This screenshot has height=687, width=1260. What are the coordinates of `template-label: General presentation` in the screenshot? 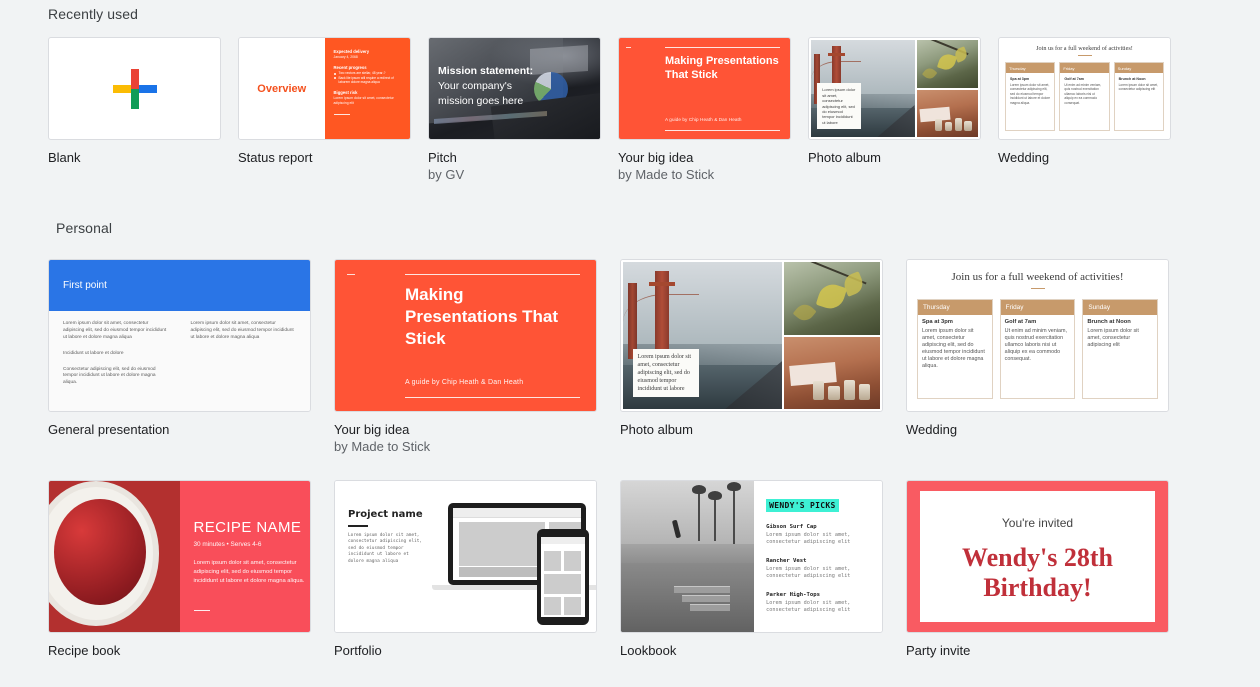 It's located at (109, 429).